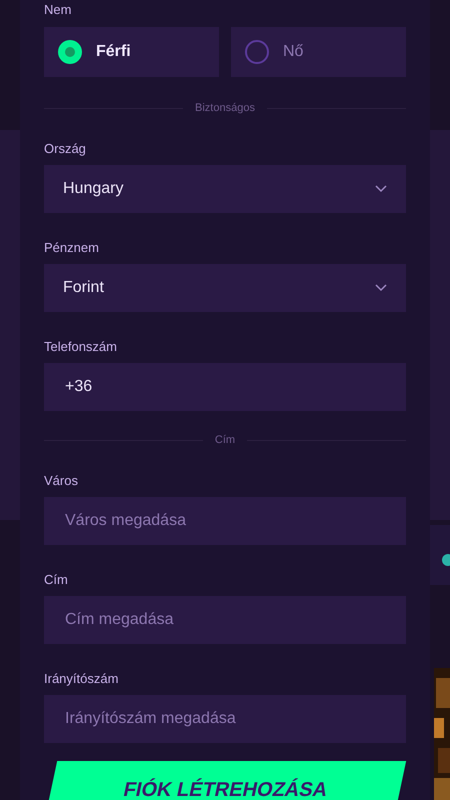 The image size is (450, 800). Describe the element at coordinates (65, 149) in the screenshot. I see `field-label: Ország` at that location.